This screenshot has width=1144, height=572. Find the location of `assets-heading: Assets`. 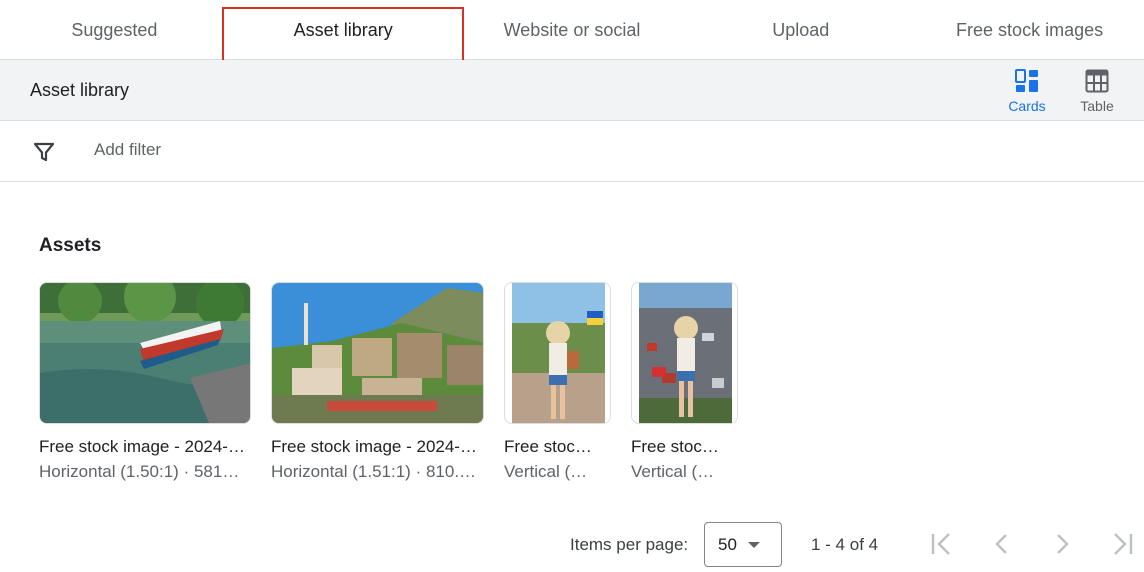

assets-heading: Assets is located at coordinates (70, 245).